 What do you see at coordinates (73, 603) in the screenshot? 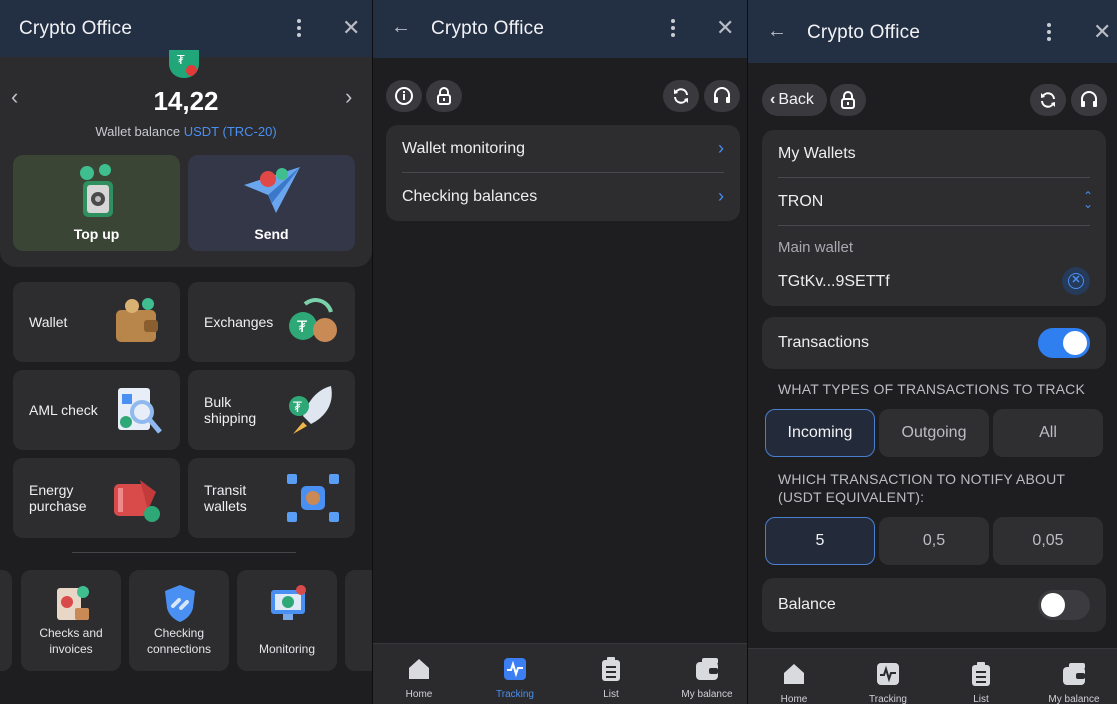
I see `invoice-icon` at bounding box center [73, 603].